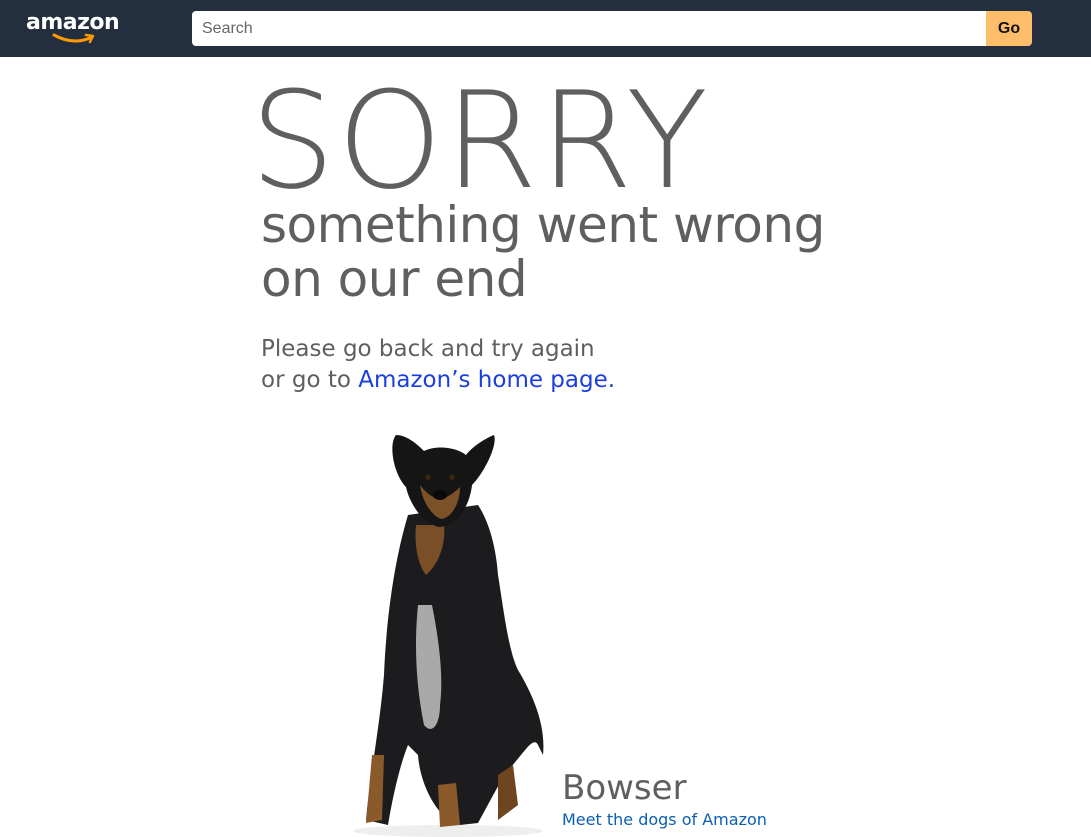 Image resolution: width=1091 pixels, height=837 pixels. I want to click on error-subheading: something went wrong on our end, so click(543, 252).